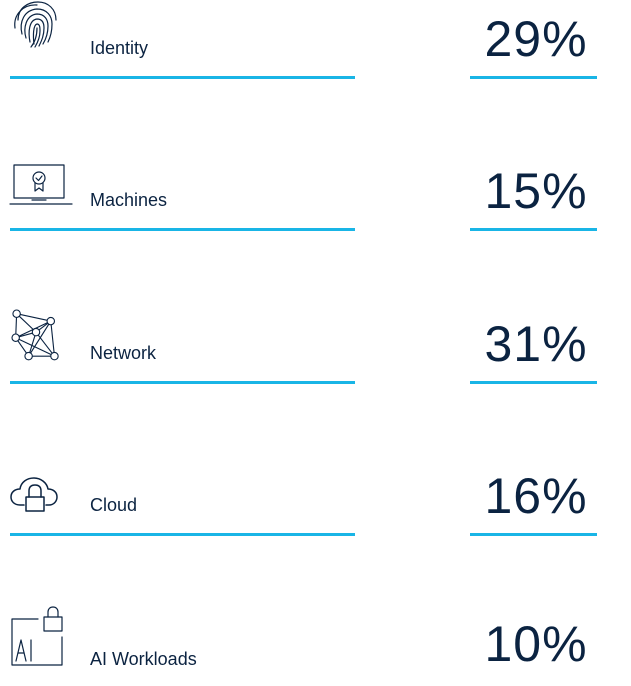 The image size is (631, 686). What do you see at coordinates (143, 659) in the screenshot?
I see `category-label: AI Workloads` at bounding box center [143, 659].